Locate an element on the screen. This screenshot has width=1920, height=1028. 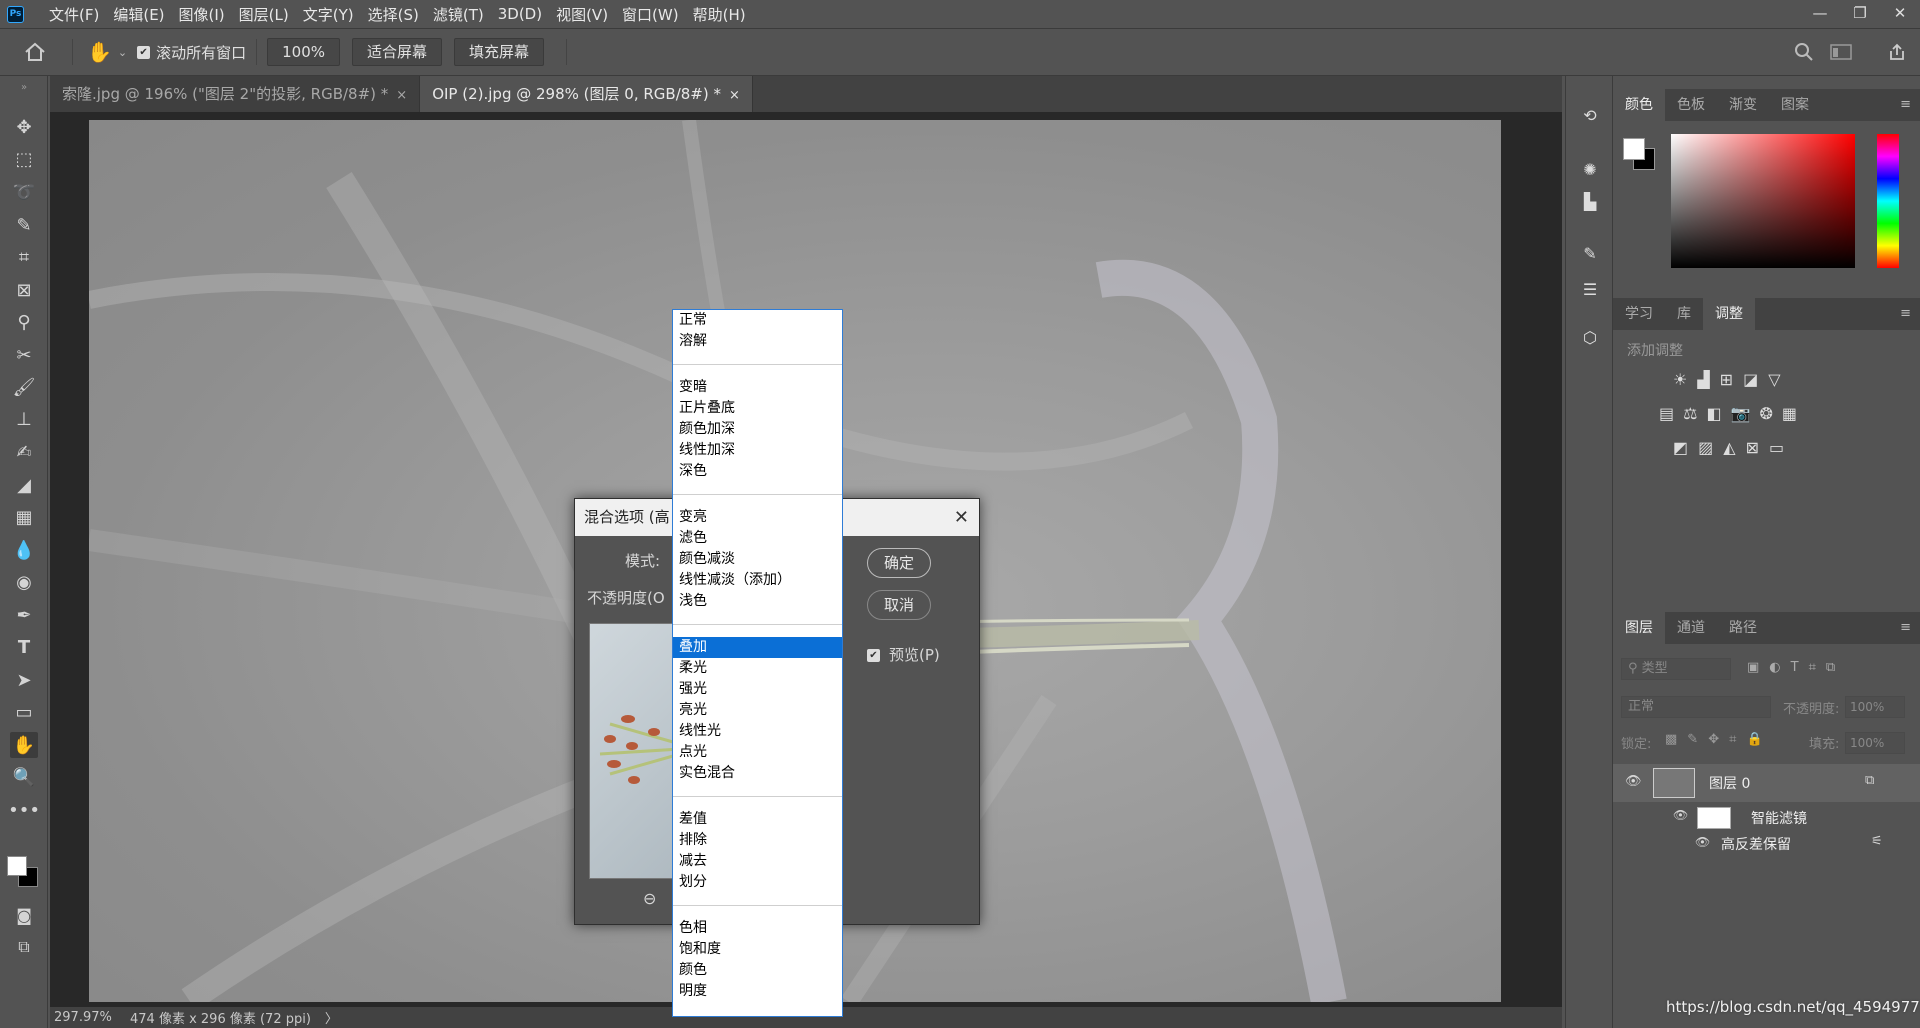
vibrance-icon: ▽ is located at coordinates (1774, 379).